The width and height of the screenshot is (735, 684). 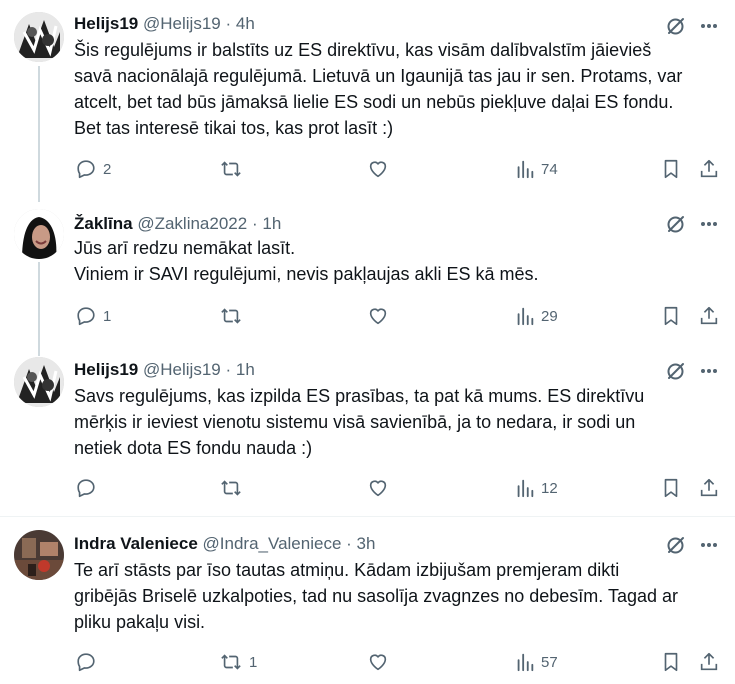 What do you see at coordinates (103, 223) in the screenshot?
I see `display-name: Žaklīna` at bounding box center [103, 223].